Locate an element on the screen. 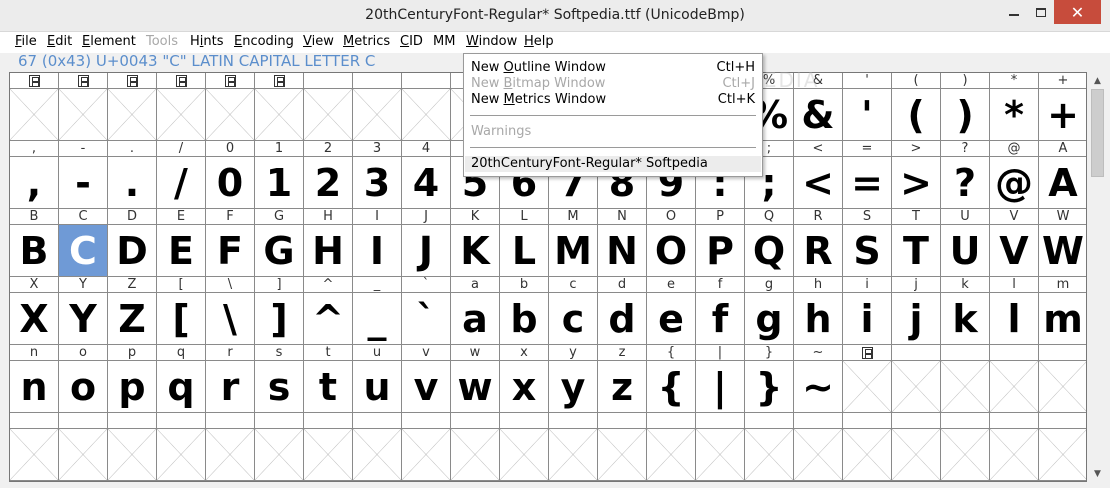  glyph-cell: ee is located at coordinates (671, 311).